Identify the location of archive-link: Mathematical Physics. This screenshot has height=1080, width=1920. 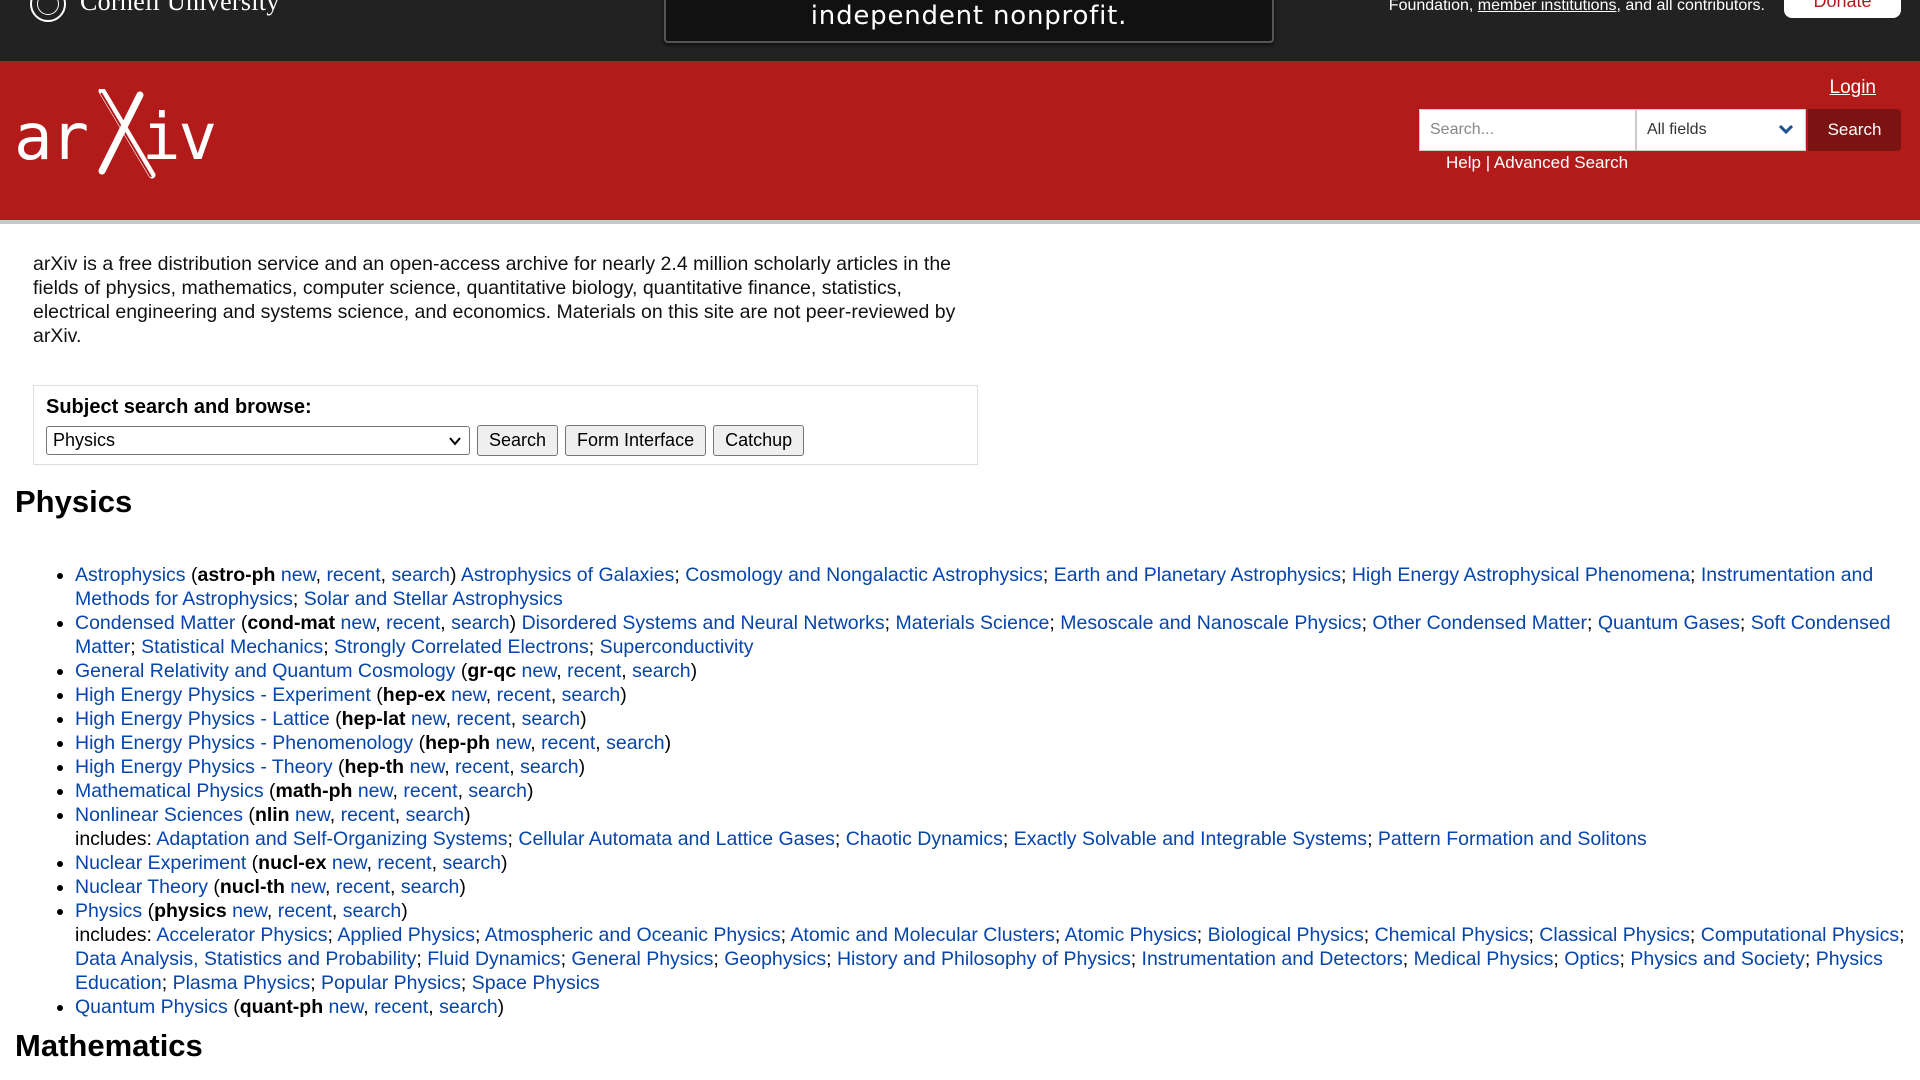
(169, 791).